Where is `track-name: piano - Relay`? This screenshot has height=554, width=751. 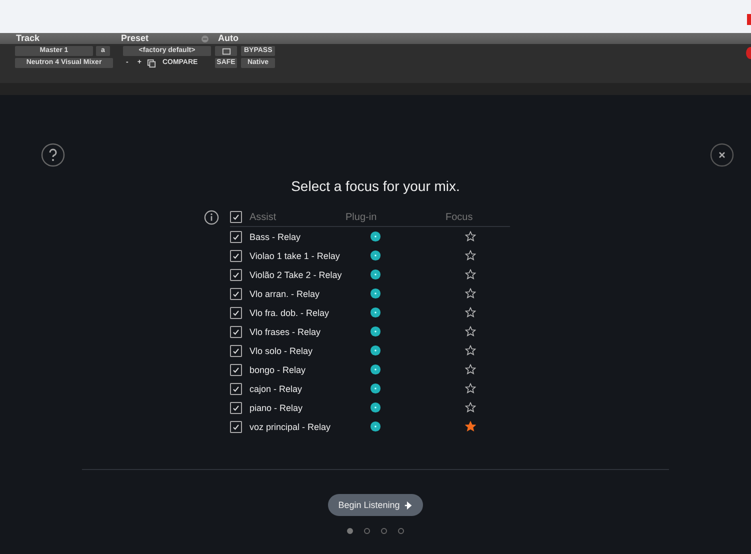
track-name: piano - Relay is located at coordinates (277, 407).